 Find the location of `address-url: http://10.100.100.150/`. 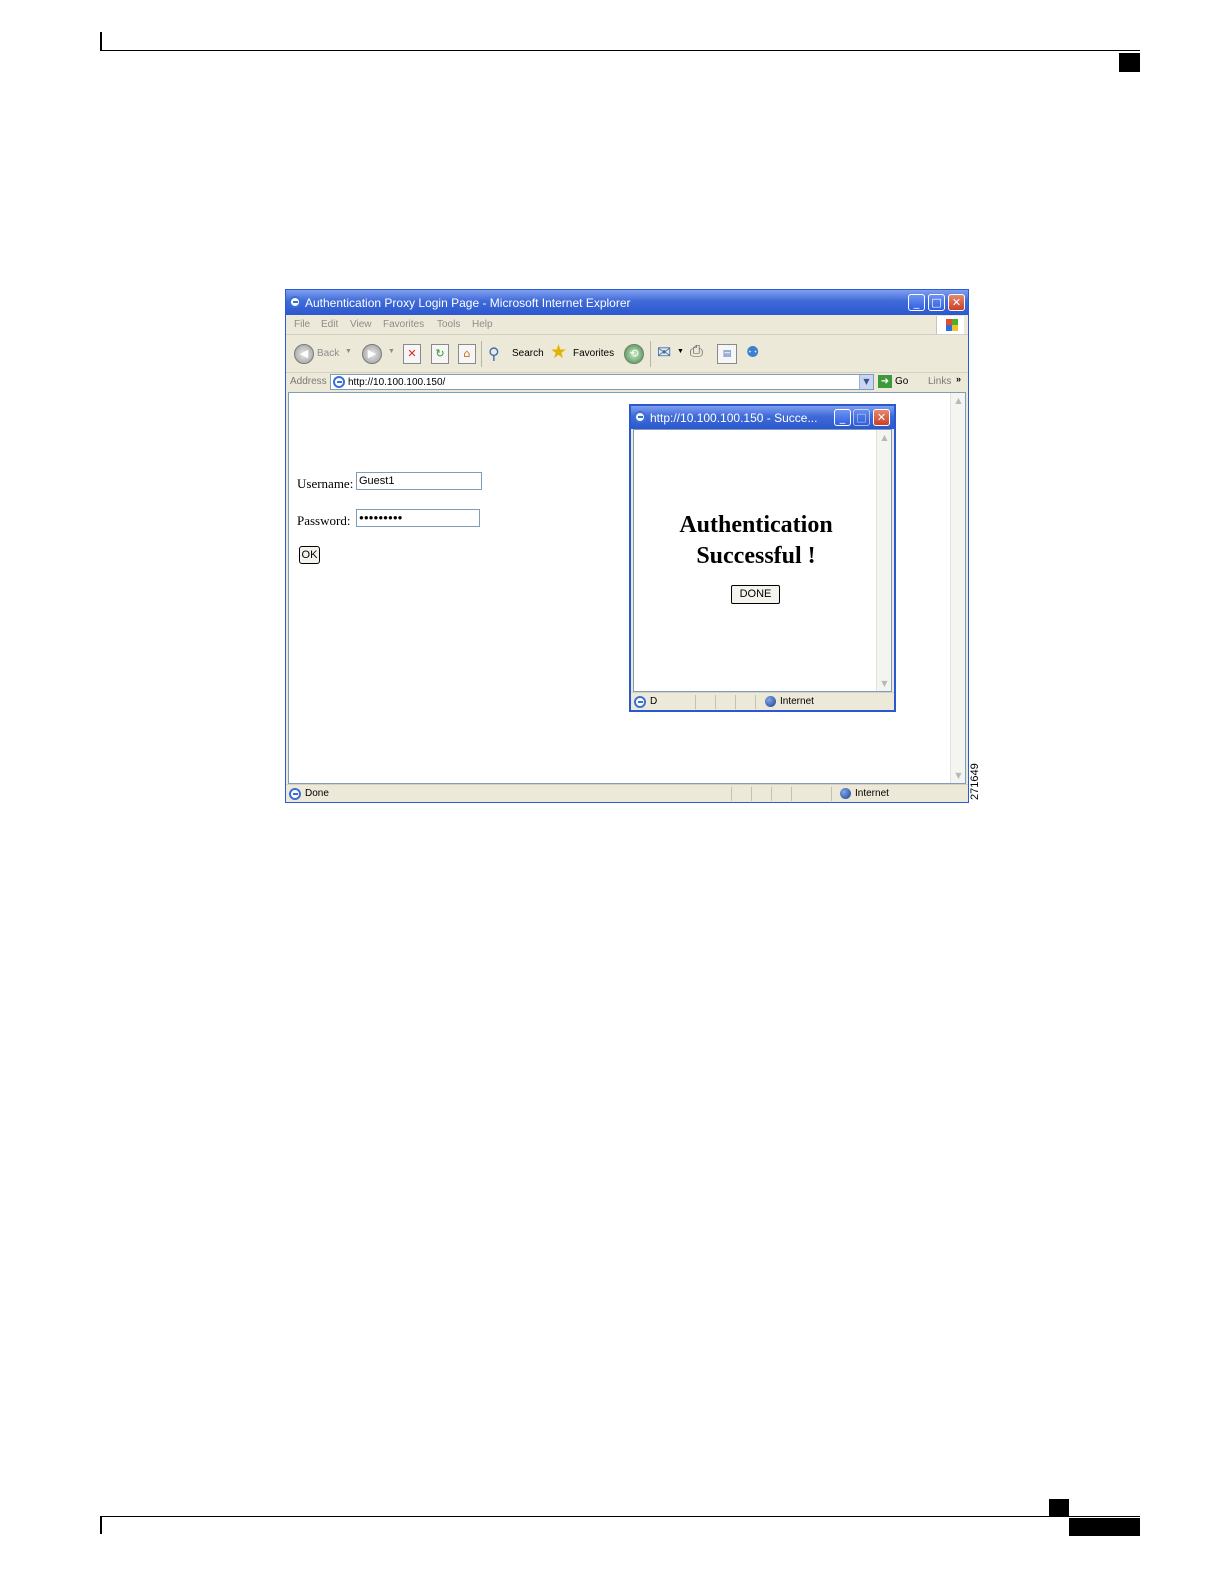

address-url: http://10.100.100.150/ is located at coordinates (397, 382).